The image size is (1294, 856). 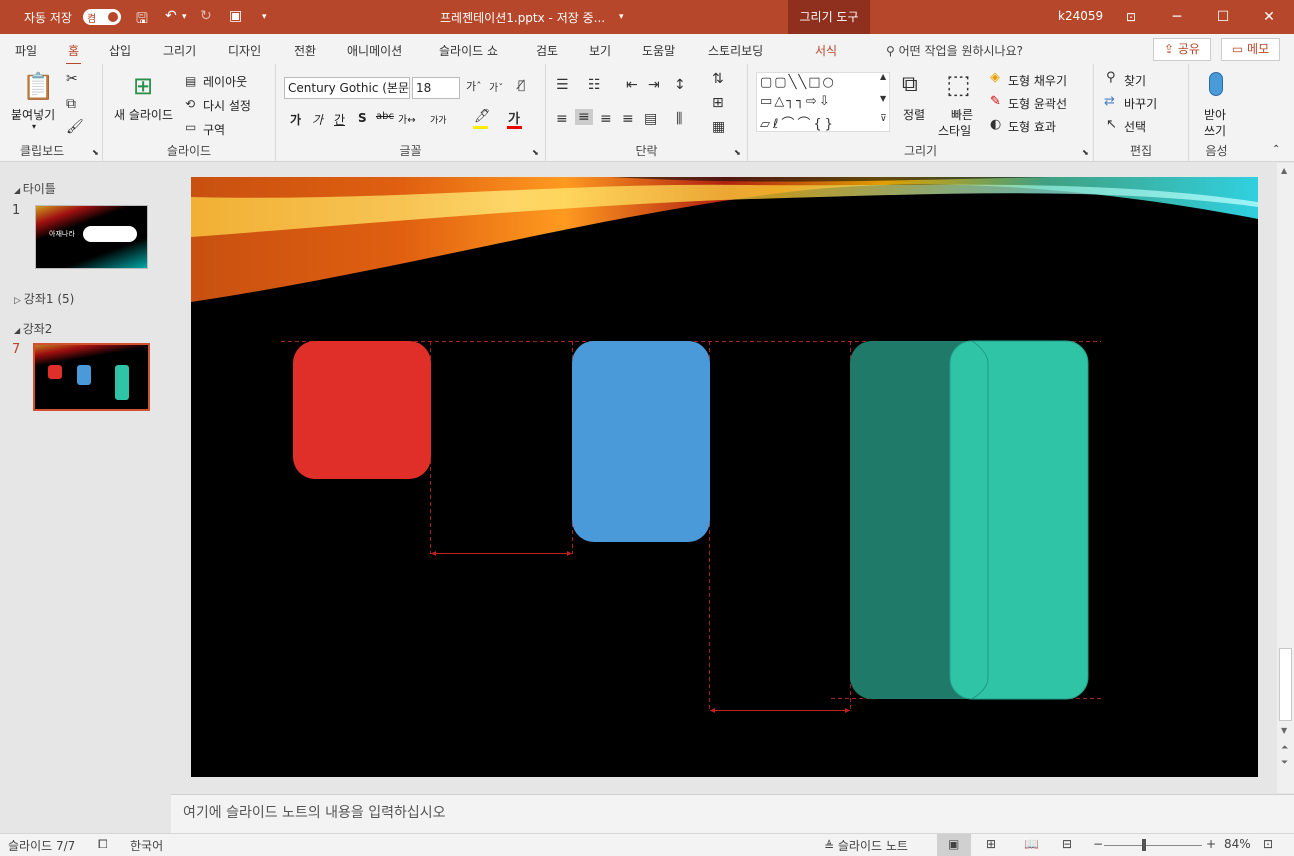 What do you see at coordinates (584, 117) in the screenshot?
I see `align-center-icon: ≡` at bounding box center [584, 117].